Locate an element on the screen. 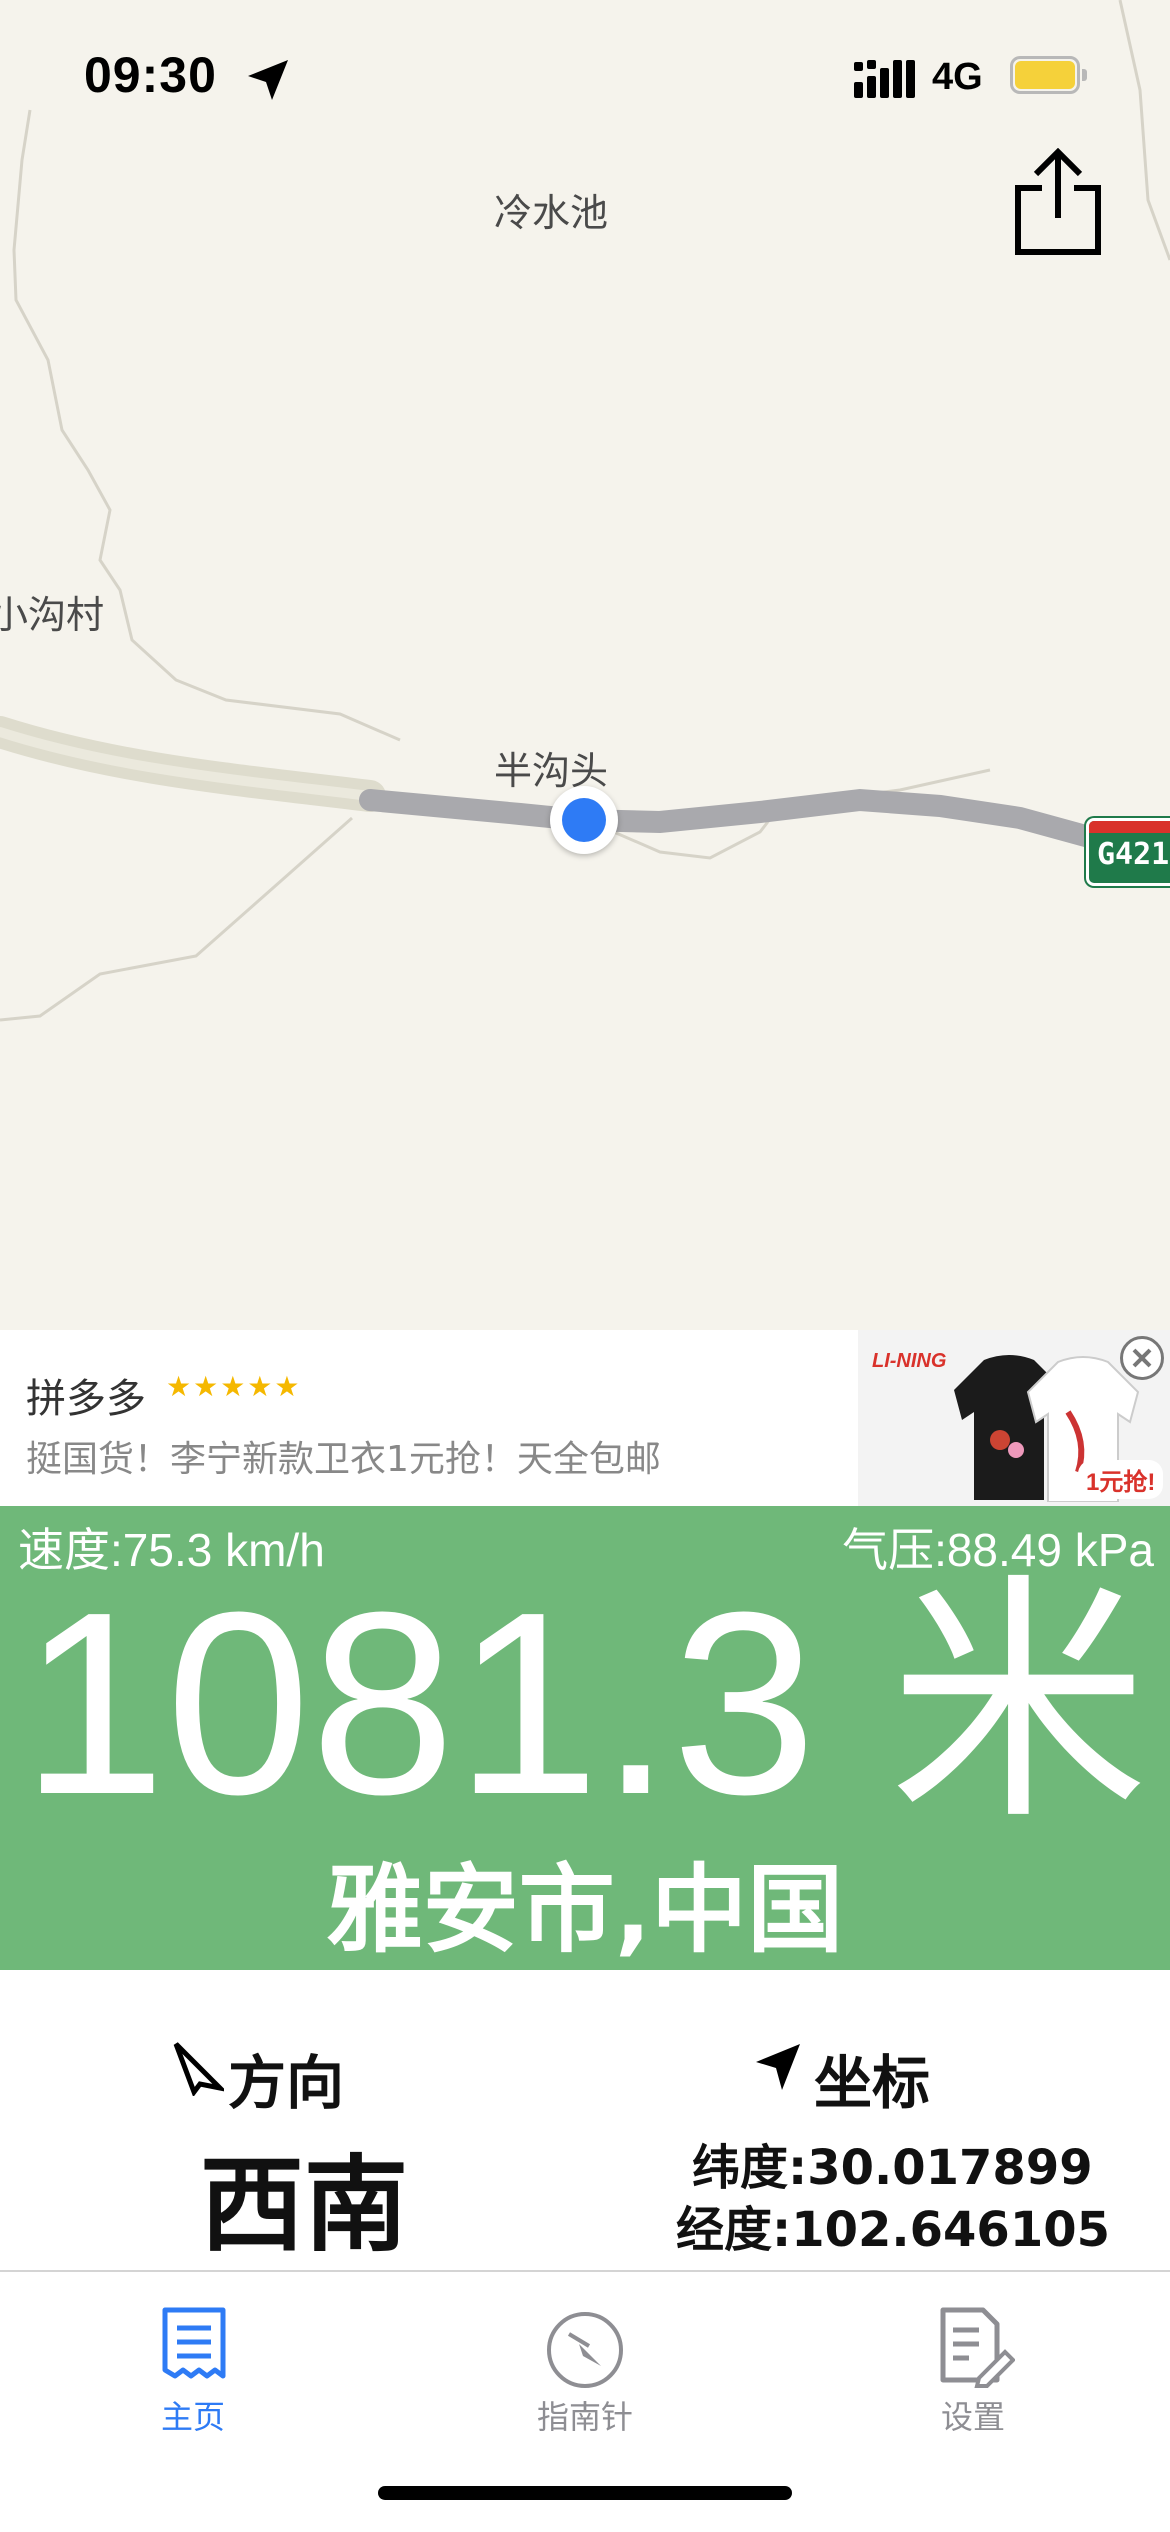 This screenshot has height=2532, width=1170. location-arrow-icon is located at coordinates (268, 80).